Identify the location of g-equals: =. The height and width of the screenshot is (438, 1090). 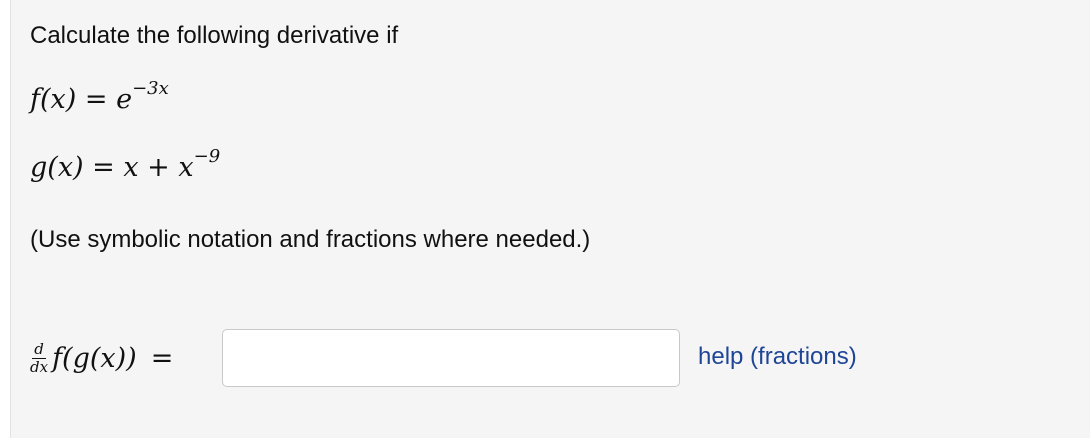
(103, 167).